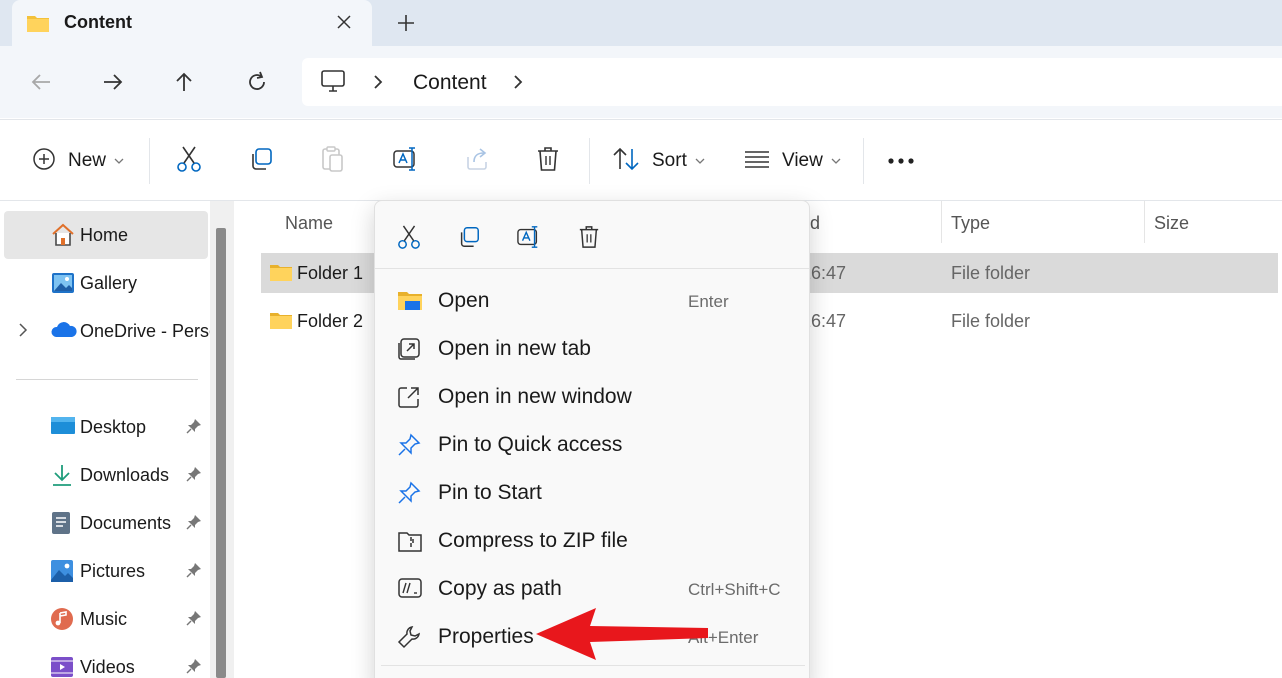 This screenshot has height=678, width=1282. What do you see at coordinates (184, 82) in the screenshot?
I see `arrow-up-icon` at bounding box center [184, 82].